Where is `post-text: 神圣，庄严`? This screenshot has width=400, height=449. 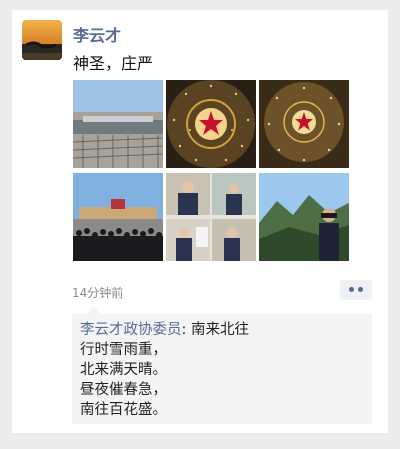 post-text: 神圣，庄严 is located at coordinates (113, 63).